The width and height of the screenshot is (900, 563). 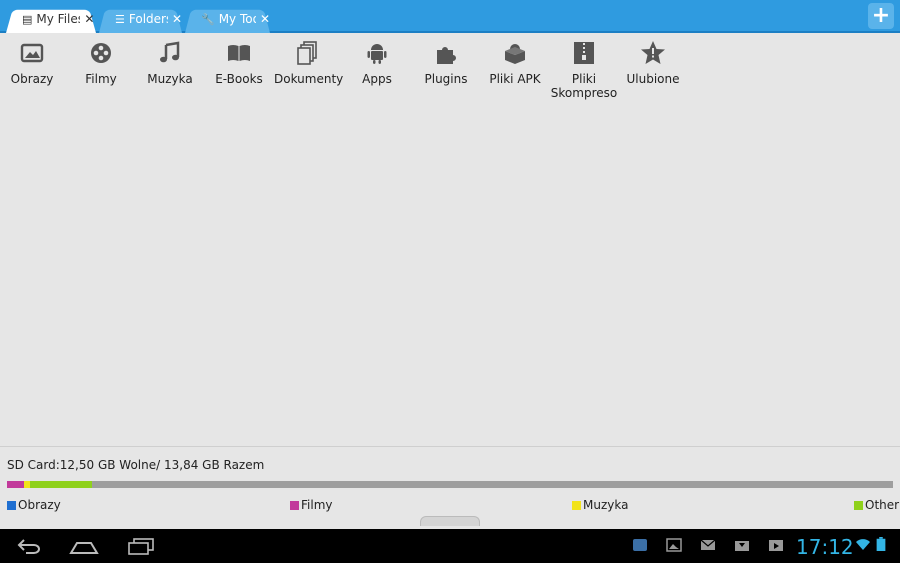 I want to click on legend-other: Other, so click(x=876, y=505).